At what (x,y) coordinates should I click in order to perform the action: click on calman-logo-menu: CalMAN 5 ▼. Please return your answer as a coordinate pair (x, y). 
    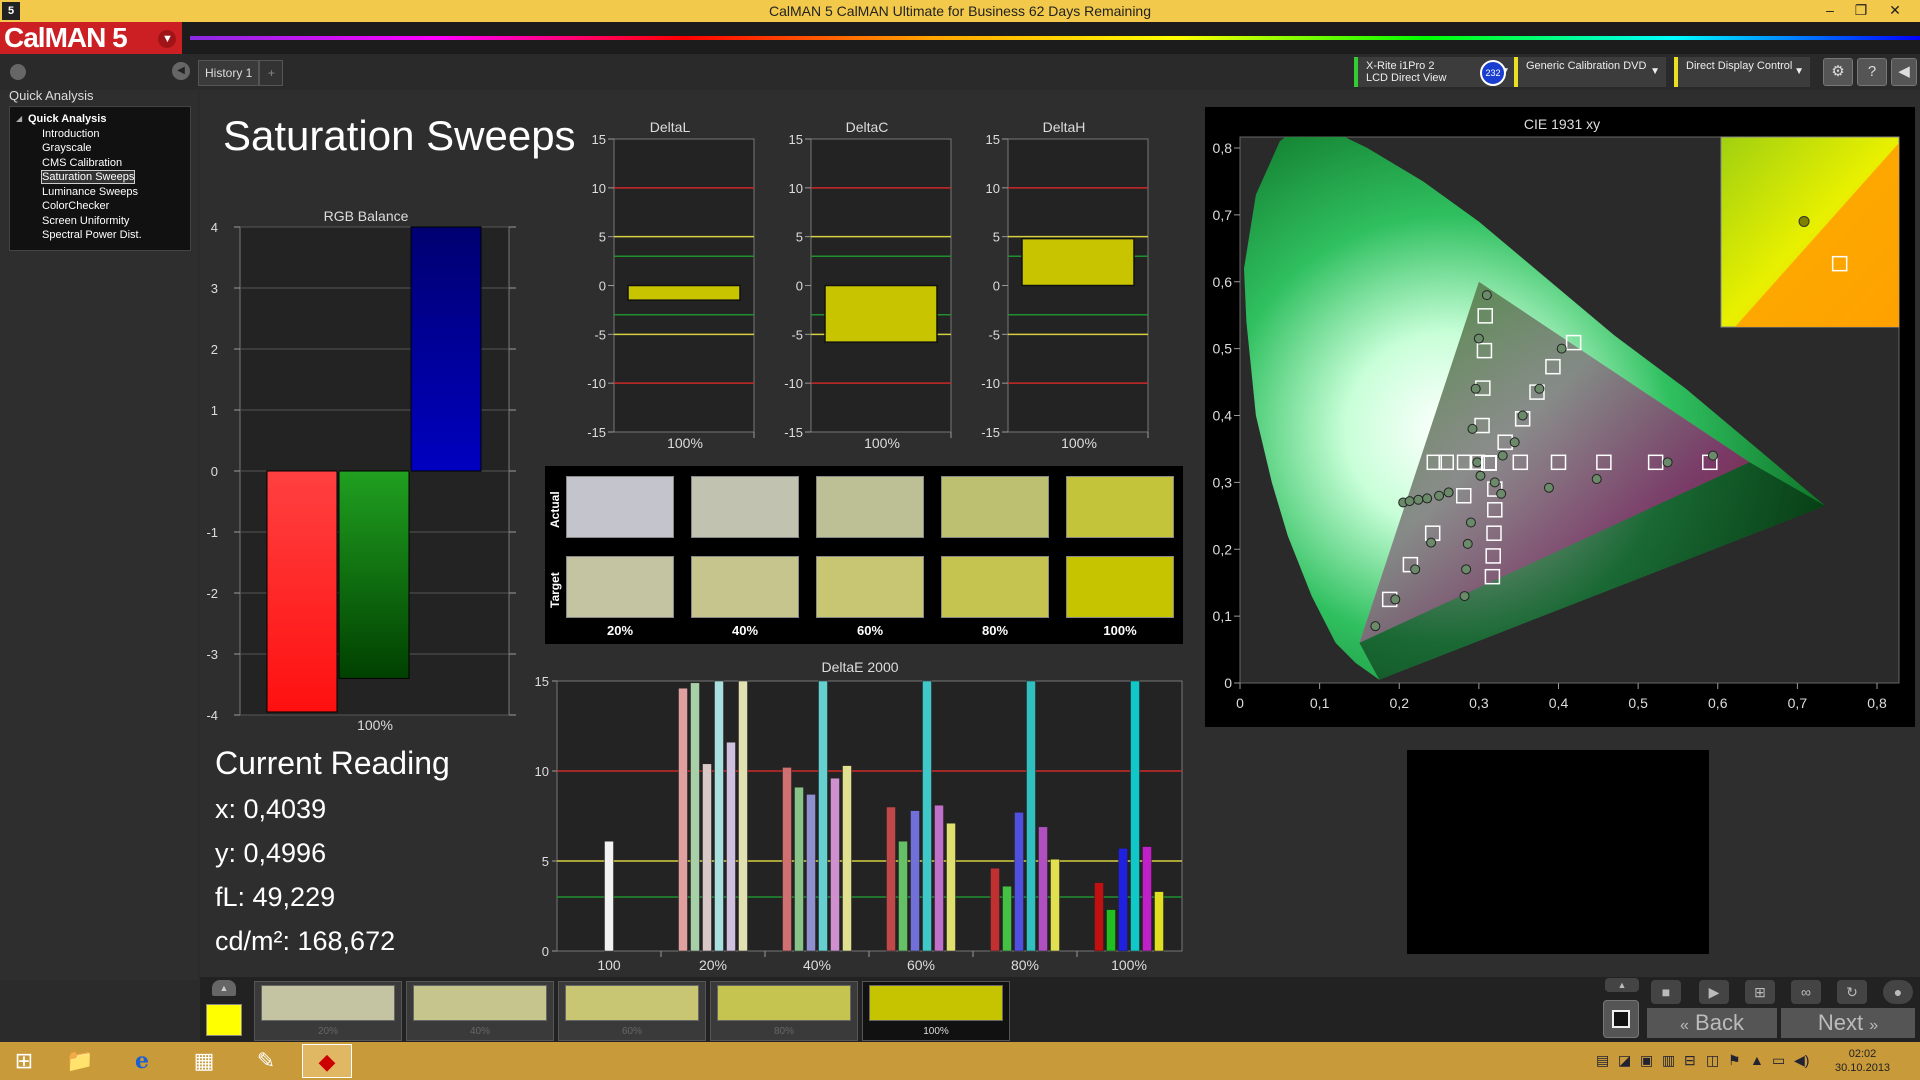
    Looking at the image, I should click on (91, 38).